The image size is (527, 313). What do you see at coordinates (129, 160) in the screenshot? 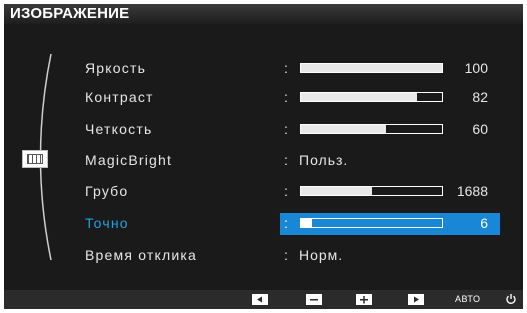
I see `setting-label: MagicBright` at bounding box center [129, 160].